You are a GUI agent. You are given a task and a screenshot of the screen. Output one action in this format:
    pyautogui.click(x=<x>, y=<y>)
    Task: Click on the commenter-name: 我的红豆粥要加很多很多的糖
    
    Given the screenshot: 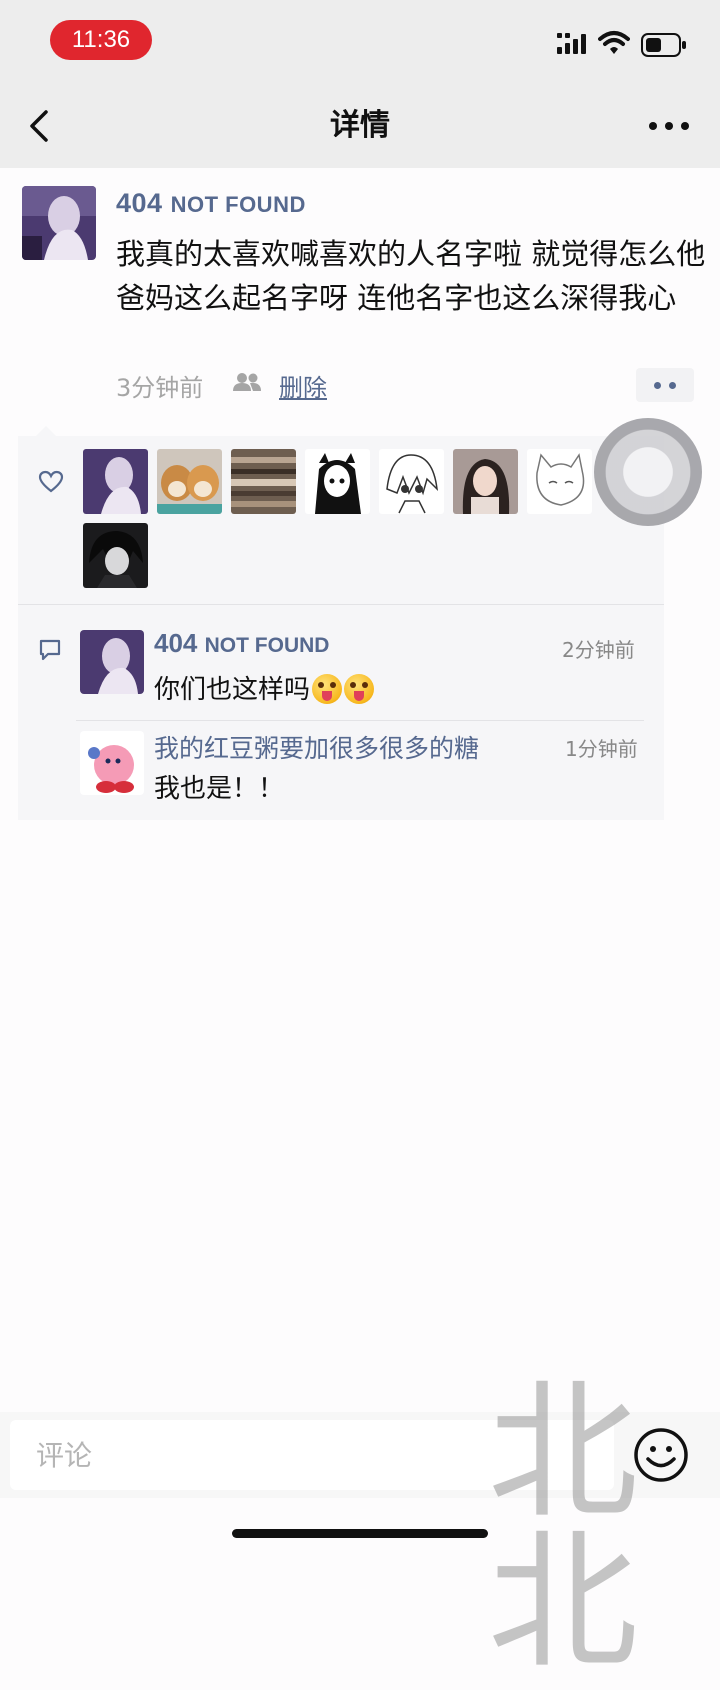 What is the action you would take?
    pyautogui.click(x=316, y=747)
    